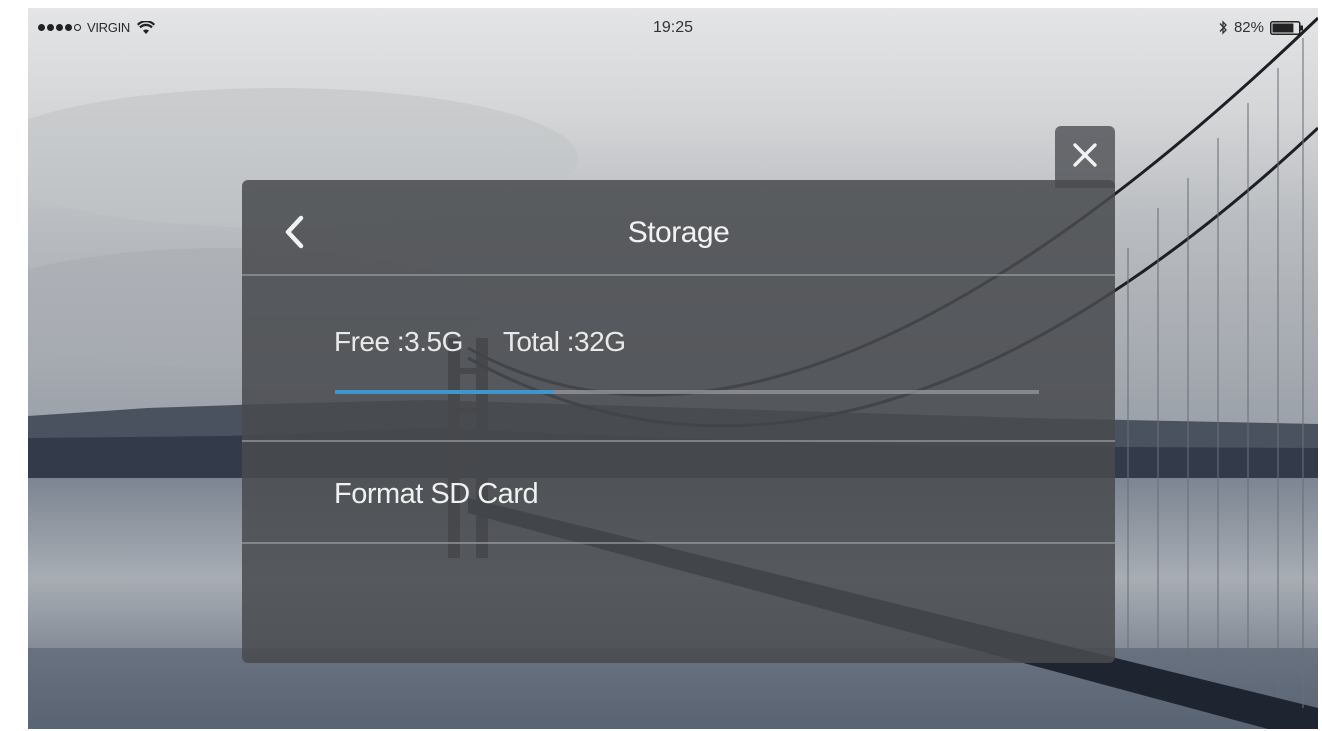 The image size is (1322, 731). I want to click on storage-usage-bar, so click(687, 392).